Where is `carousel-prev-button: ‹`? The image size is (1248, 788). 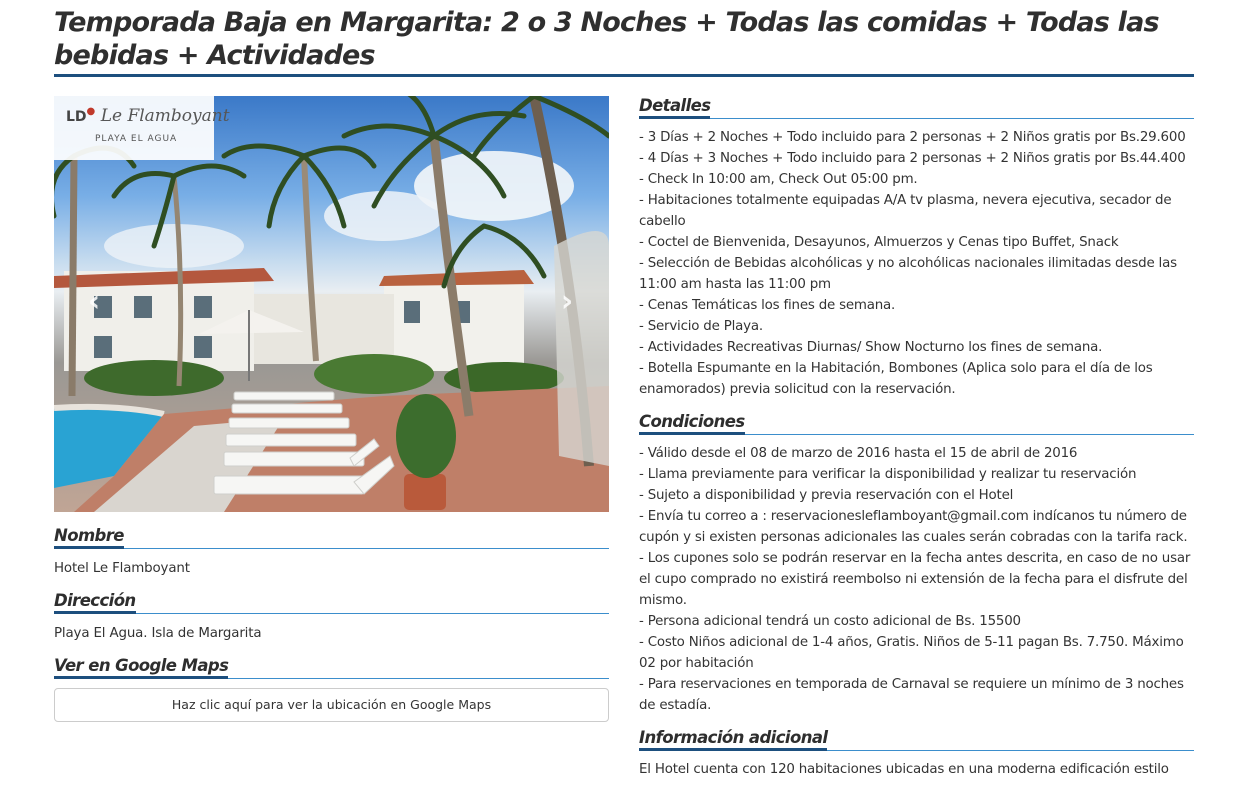 carousel-prev-button: ‹ is located at coordinates (94, 302).